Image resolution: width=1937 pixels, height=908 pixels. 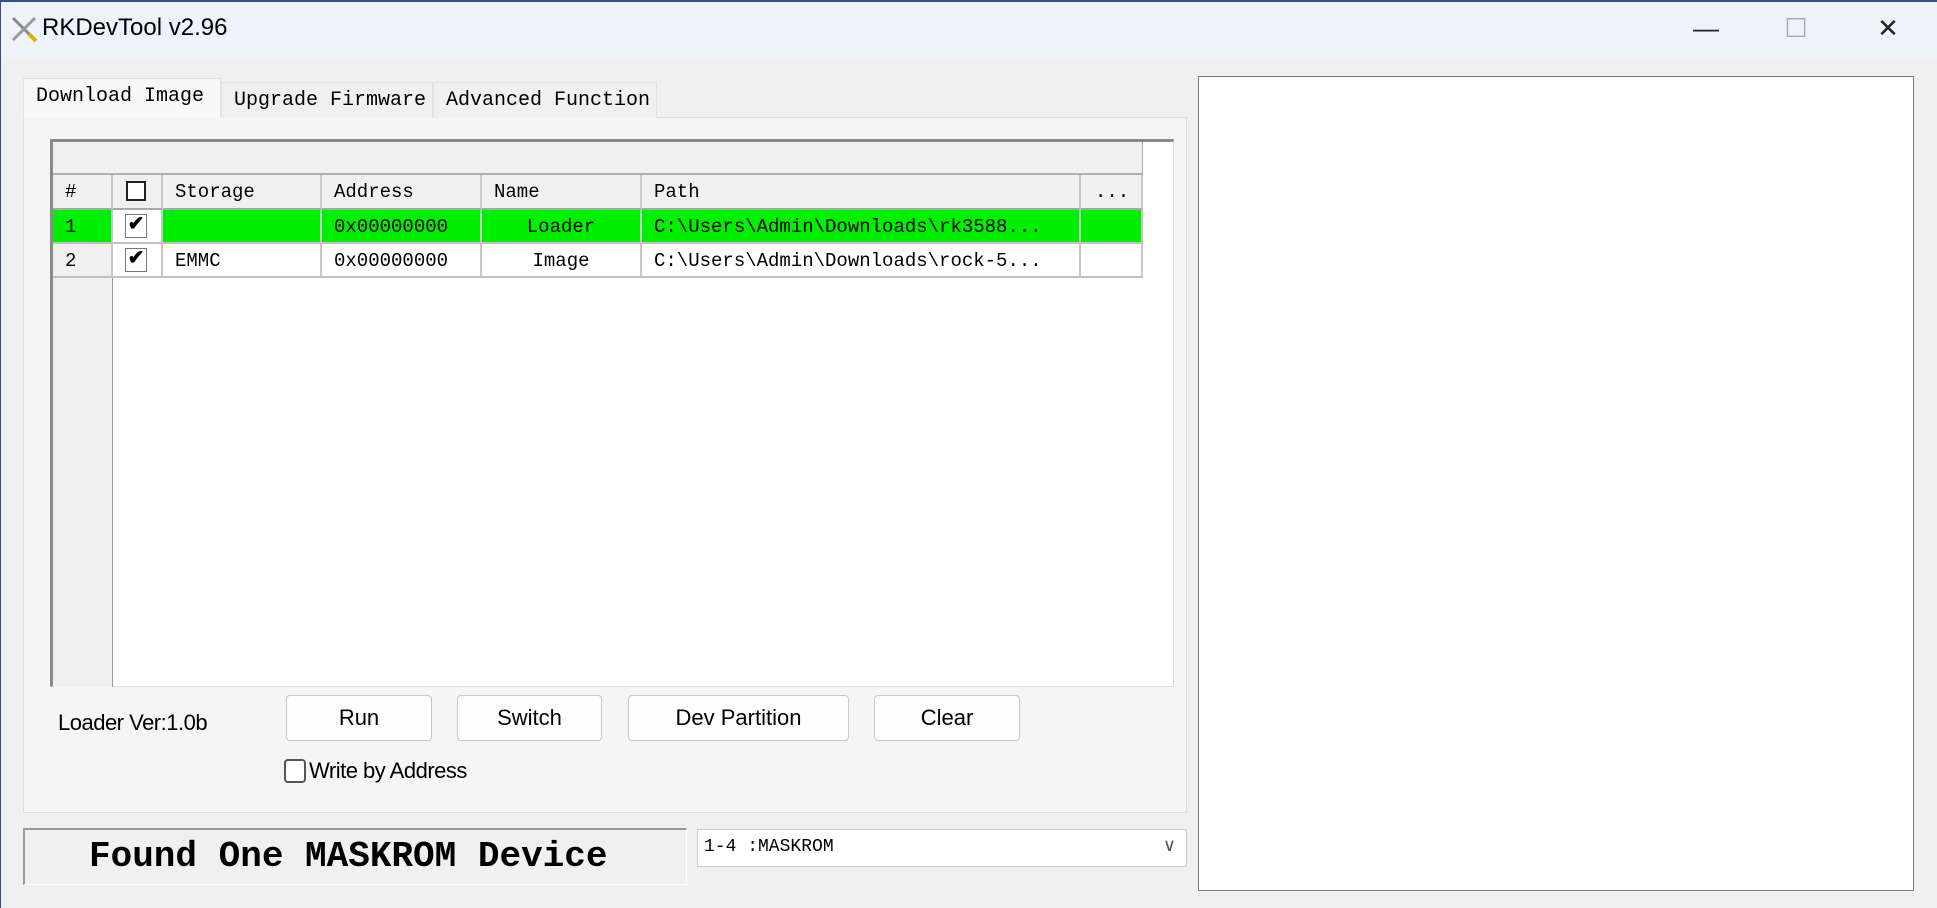 I want to click on row-storage: EMMC, so click(x=242, y=261).